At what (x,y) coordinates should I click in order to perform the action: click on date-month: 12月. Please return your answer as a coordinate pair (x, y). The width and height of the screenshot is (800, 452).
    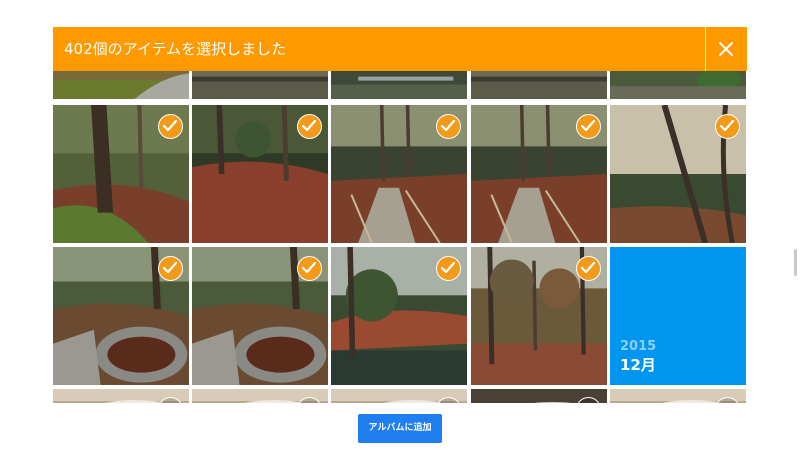
    Looking at the image, I should click on (638, 365).